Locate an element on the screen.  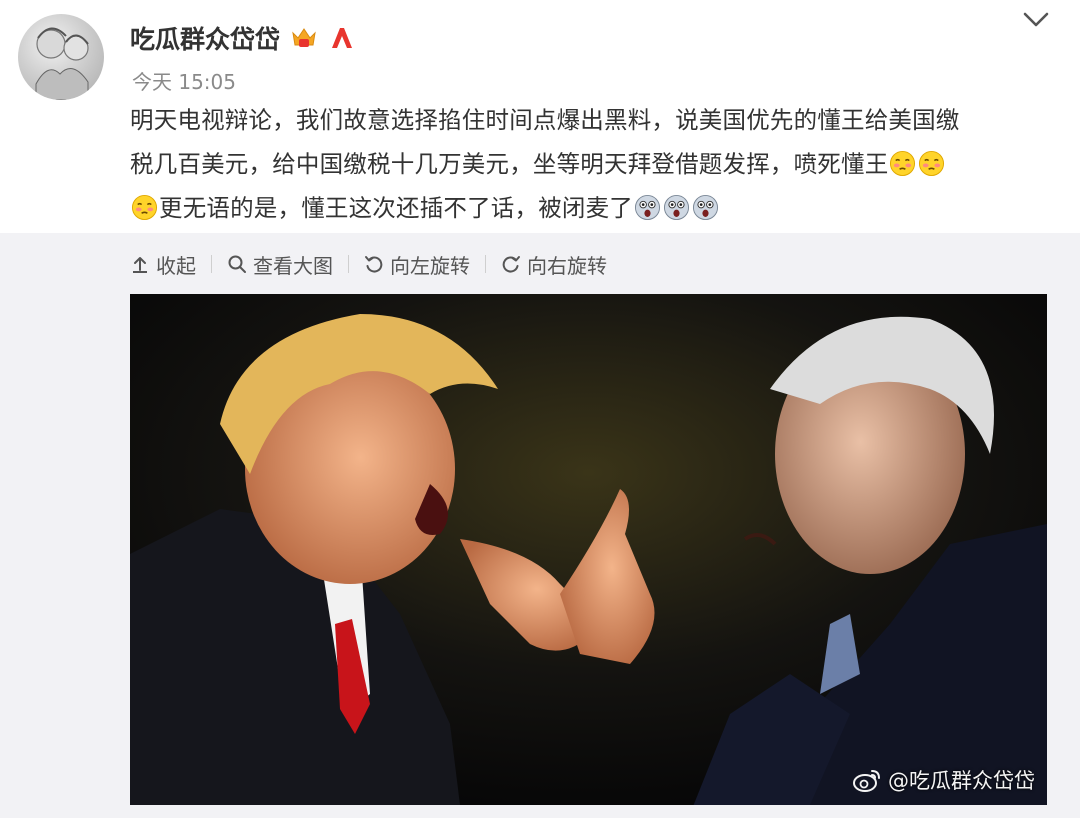
image-watermark: @吃瓜群众岱岱 is located at coordinates (943, 780).